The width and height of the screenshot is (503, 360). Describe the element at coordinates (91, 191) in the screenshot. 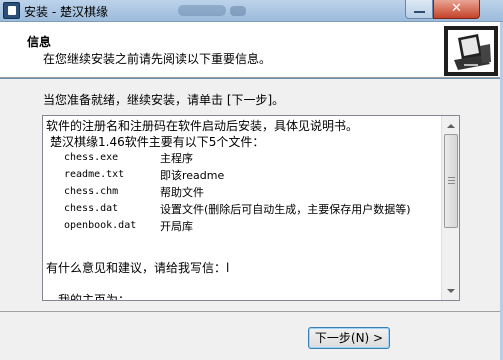

I see `file-name: chess.chm` at that location.